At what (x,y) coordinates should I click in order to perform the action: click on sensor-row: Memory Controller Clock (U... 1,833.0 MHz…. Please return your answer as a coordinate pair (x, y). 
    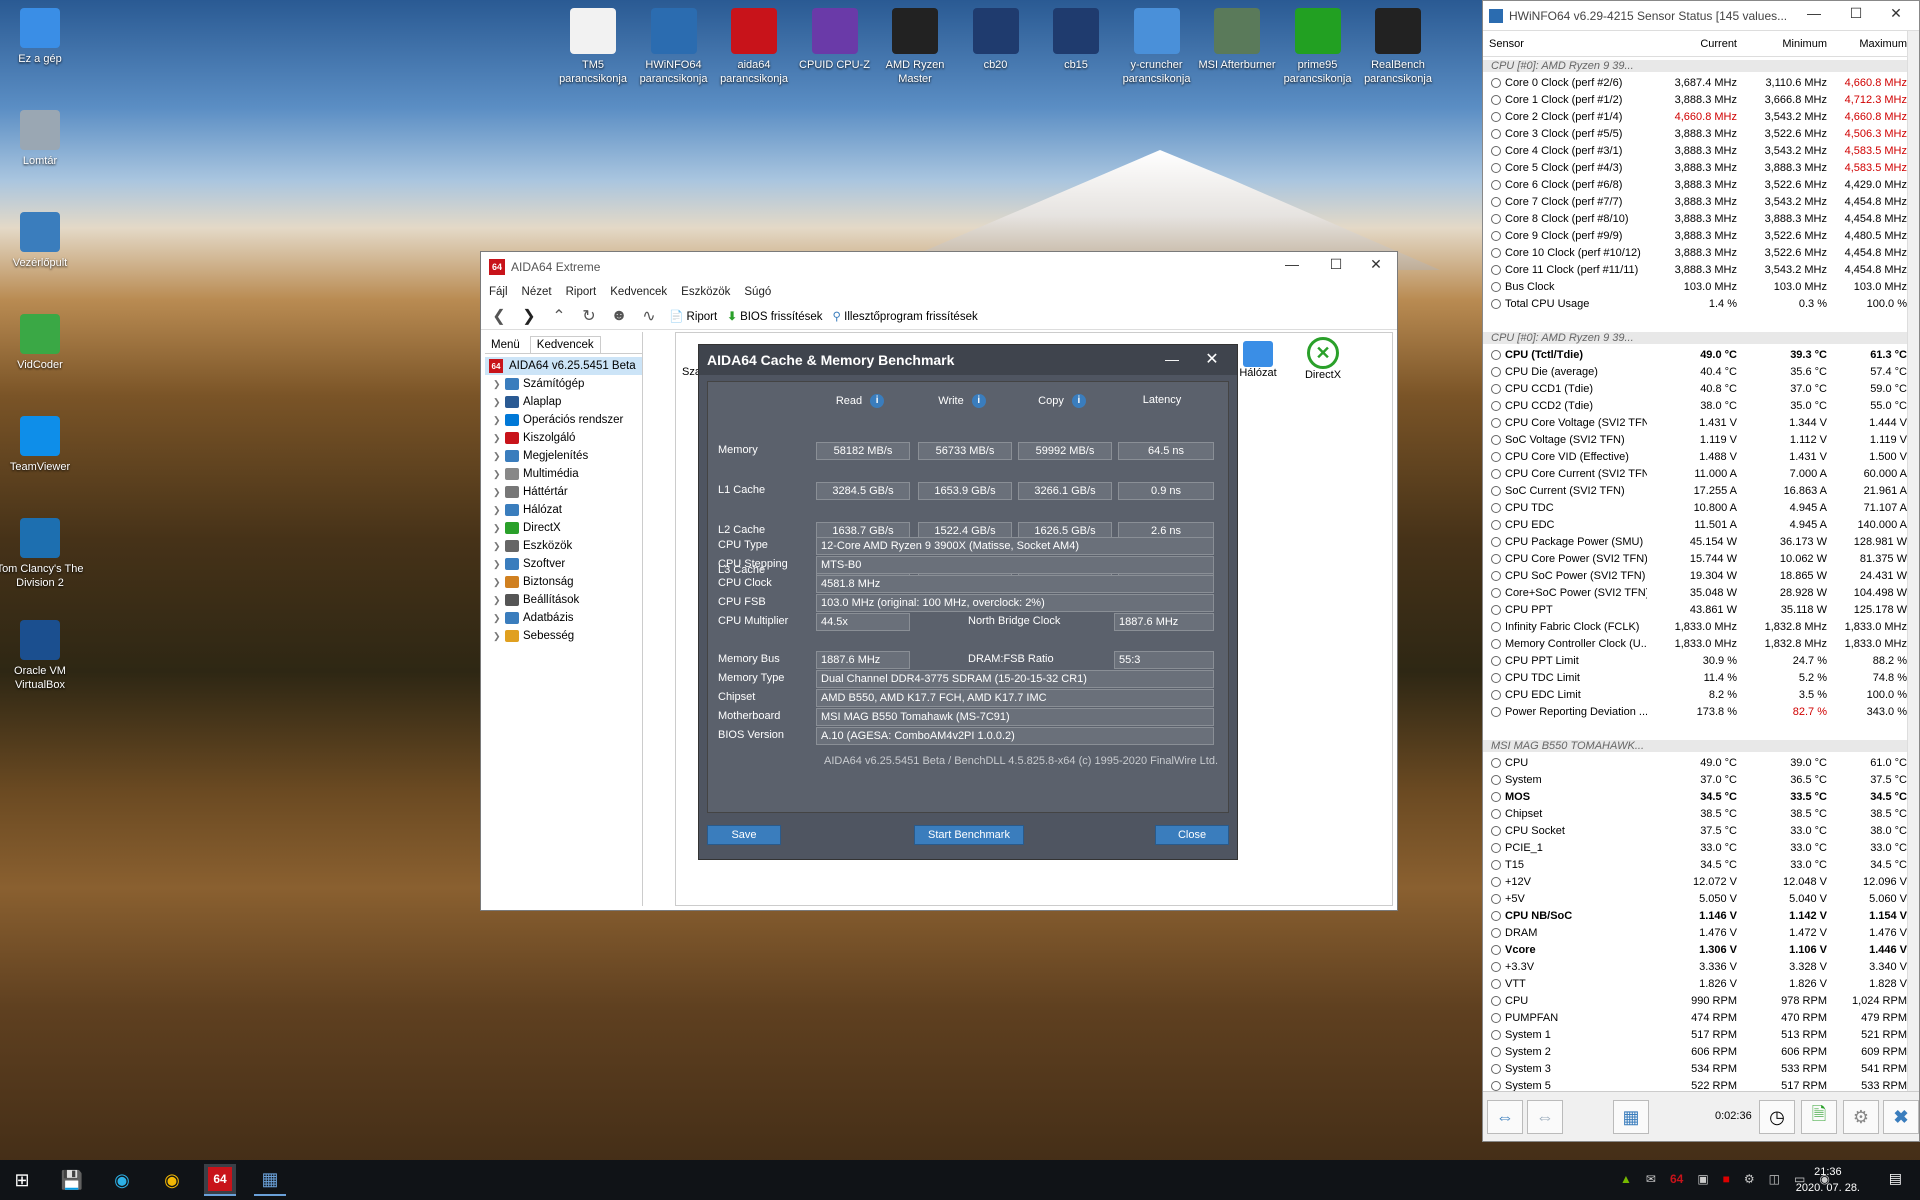
    Looking at the image, I should click on (1701, 643).